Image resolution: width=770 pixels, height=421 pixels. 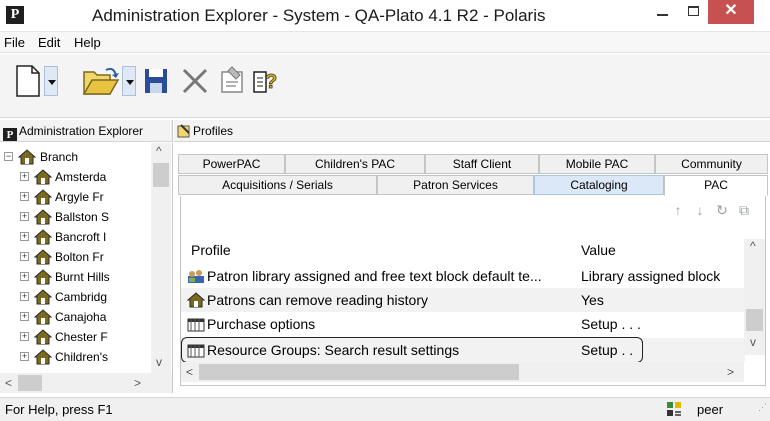 I want to click on tree-label: Argyle Fr, so click(x=79, y=197).